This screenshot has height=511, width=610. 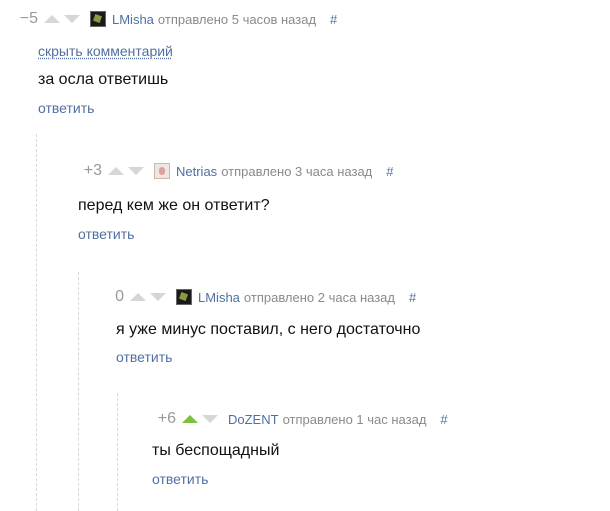 I want to click on comment-4-meta: +6 DoZENT отправлено 1 час назад #, so click(x=300, y=419).